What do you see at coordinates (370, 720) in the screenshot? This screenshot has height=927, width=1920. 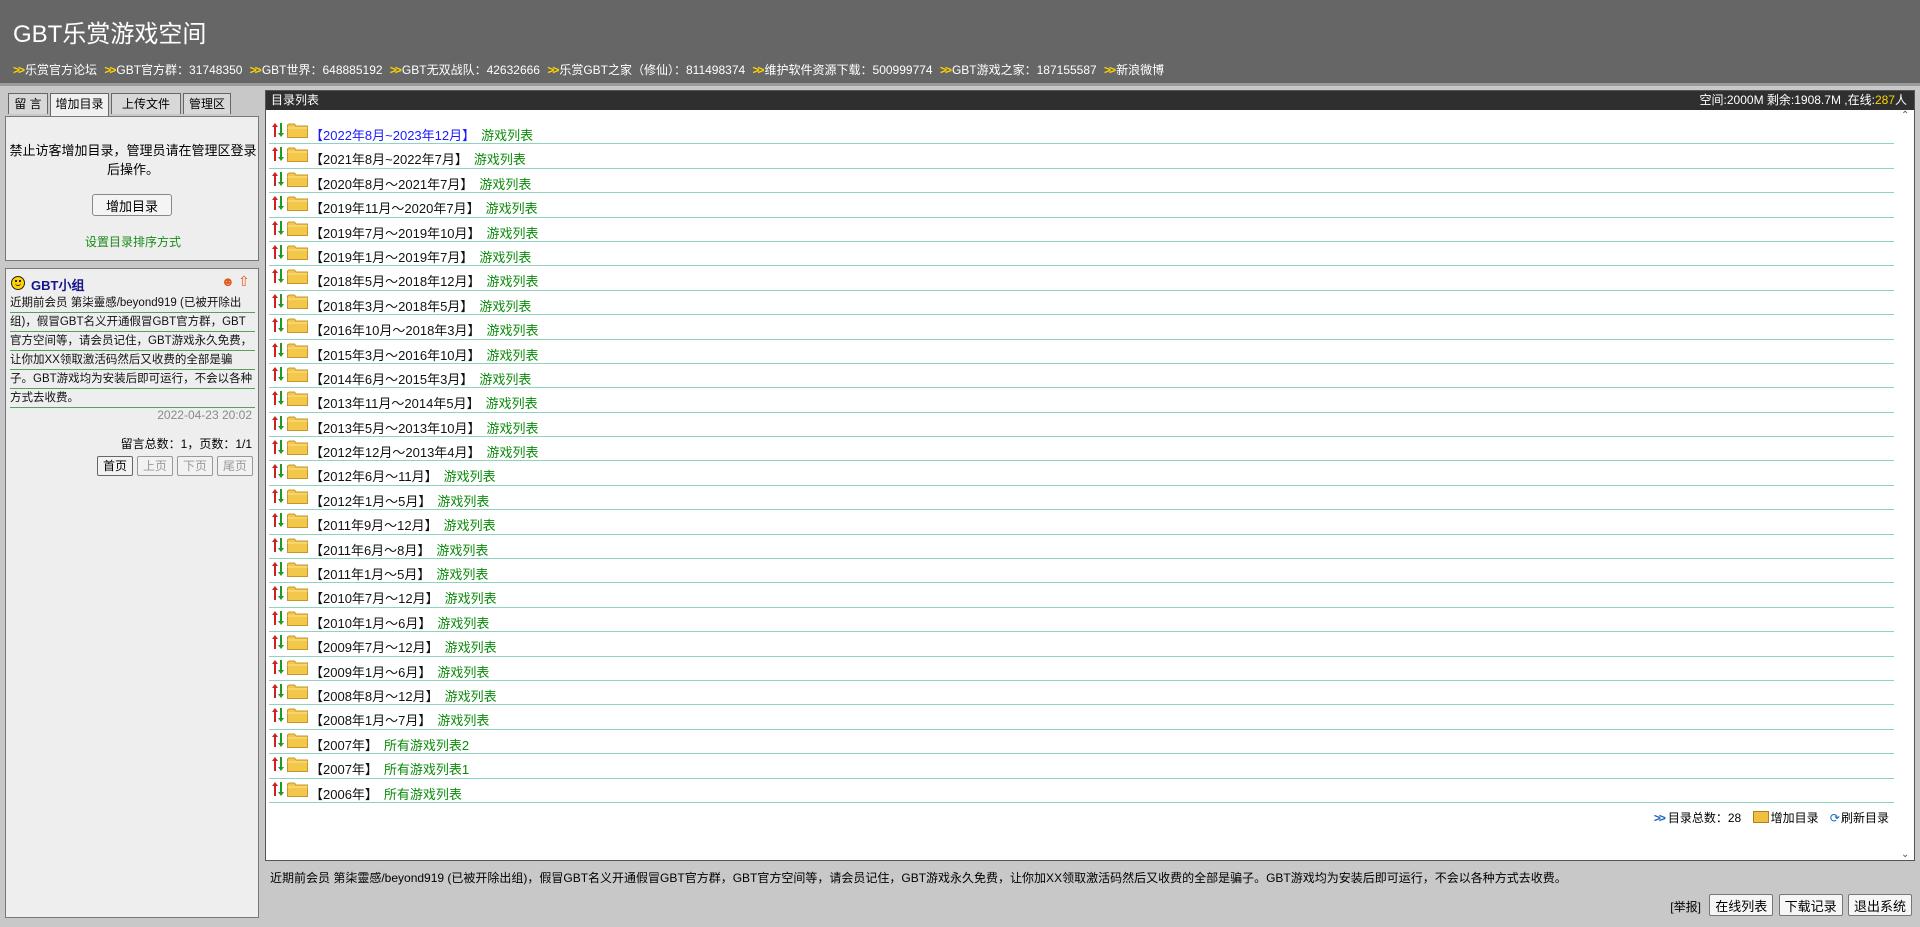 I see `directory-title: 【2008年1月～7月】` at bounding box center [370, 720].